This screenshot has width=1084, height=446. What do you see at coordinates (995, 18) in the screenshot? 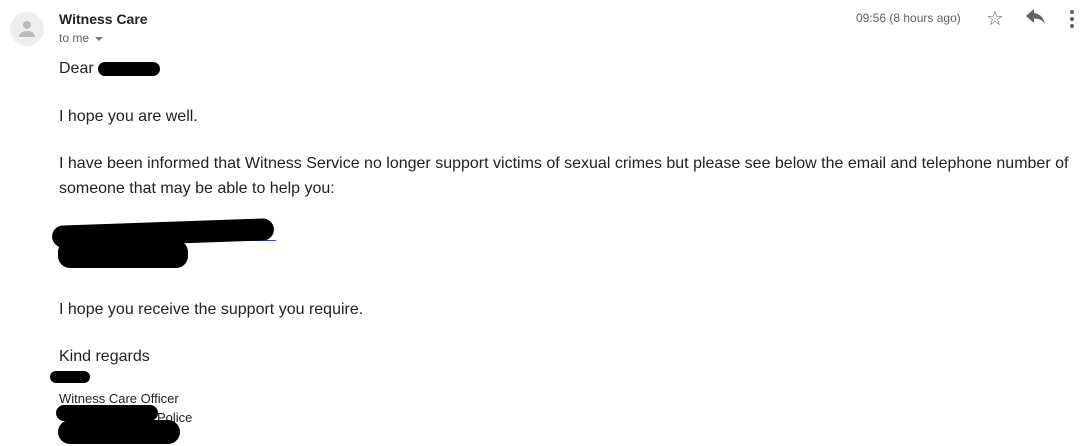
I see `star-icon: ☆` at bounding box center [995, 18].